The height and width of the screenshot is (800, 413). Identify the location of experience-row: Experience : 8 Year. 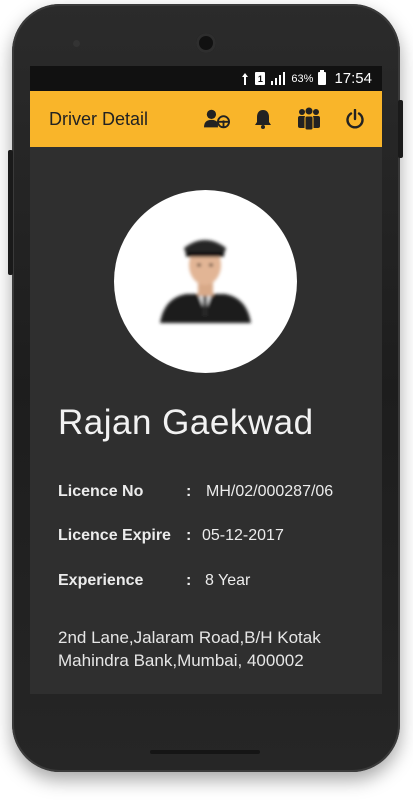
(154, 581).